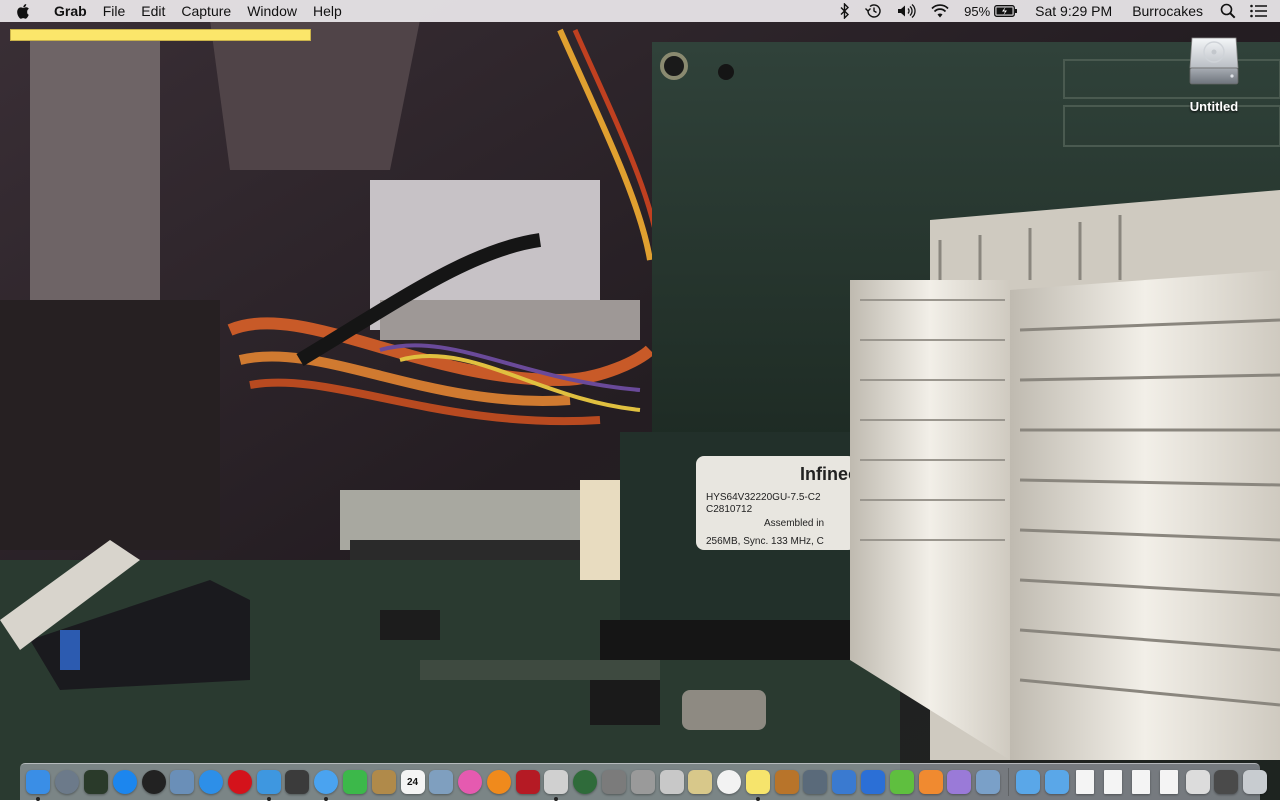  I want to click on menu-bar-status-area: 95% Sat 9:29 PM Burrocakes, so click(1056, 11).